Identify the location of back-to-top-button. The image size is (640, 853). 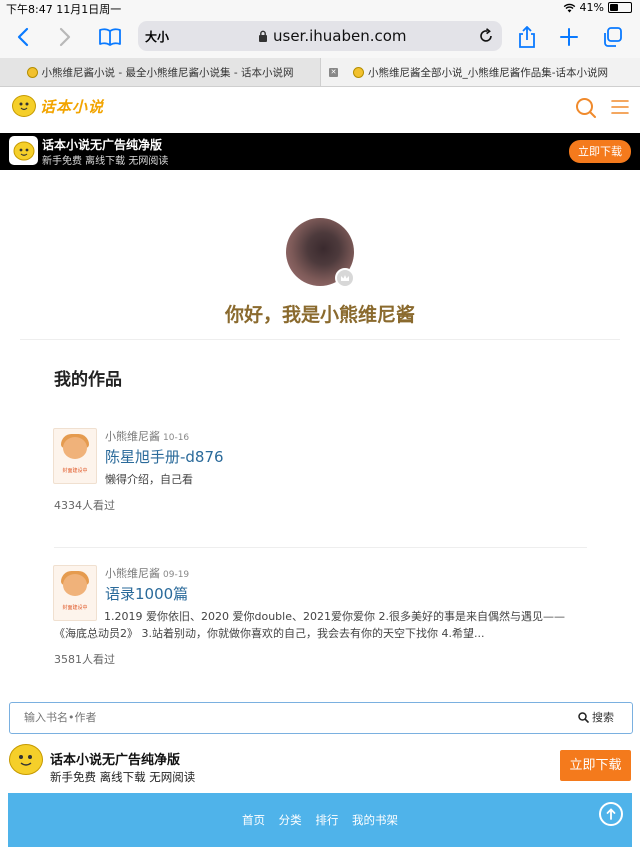
(611, 814).